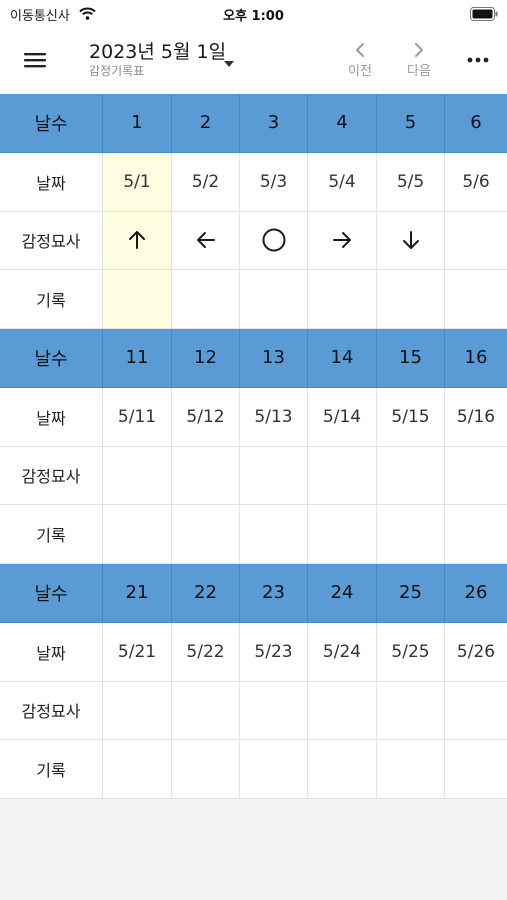 The height and width of the screenshot is (900, 507). Describe the element at coordinates (157, 50) in the screenshot. I see `page-title: 2023년 5월 1일` at that location.